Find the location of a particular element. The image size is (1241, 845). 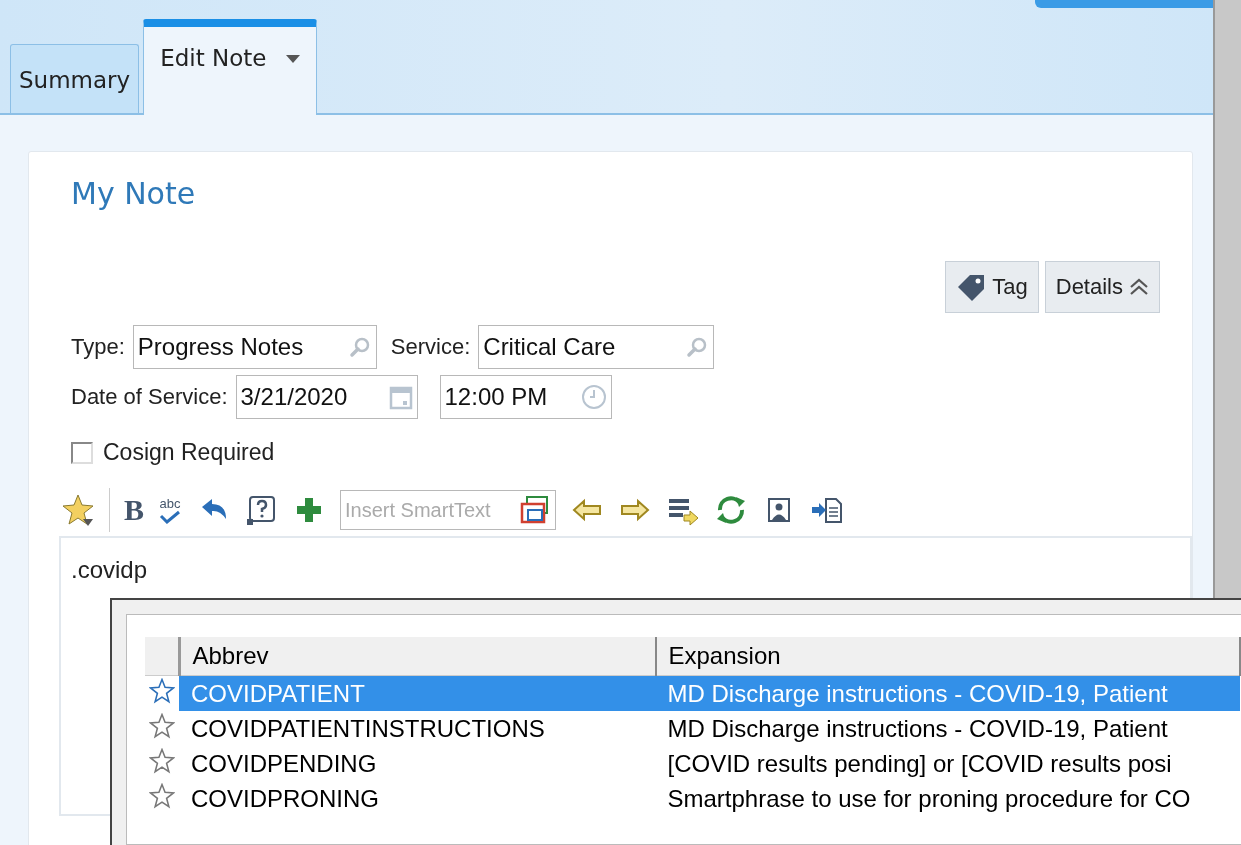

date-label: Date of Service: is located at coordinates (149, 397).